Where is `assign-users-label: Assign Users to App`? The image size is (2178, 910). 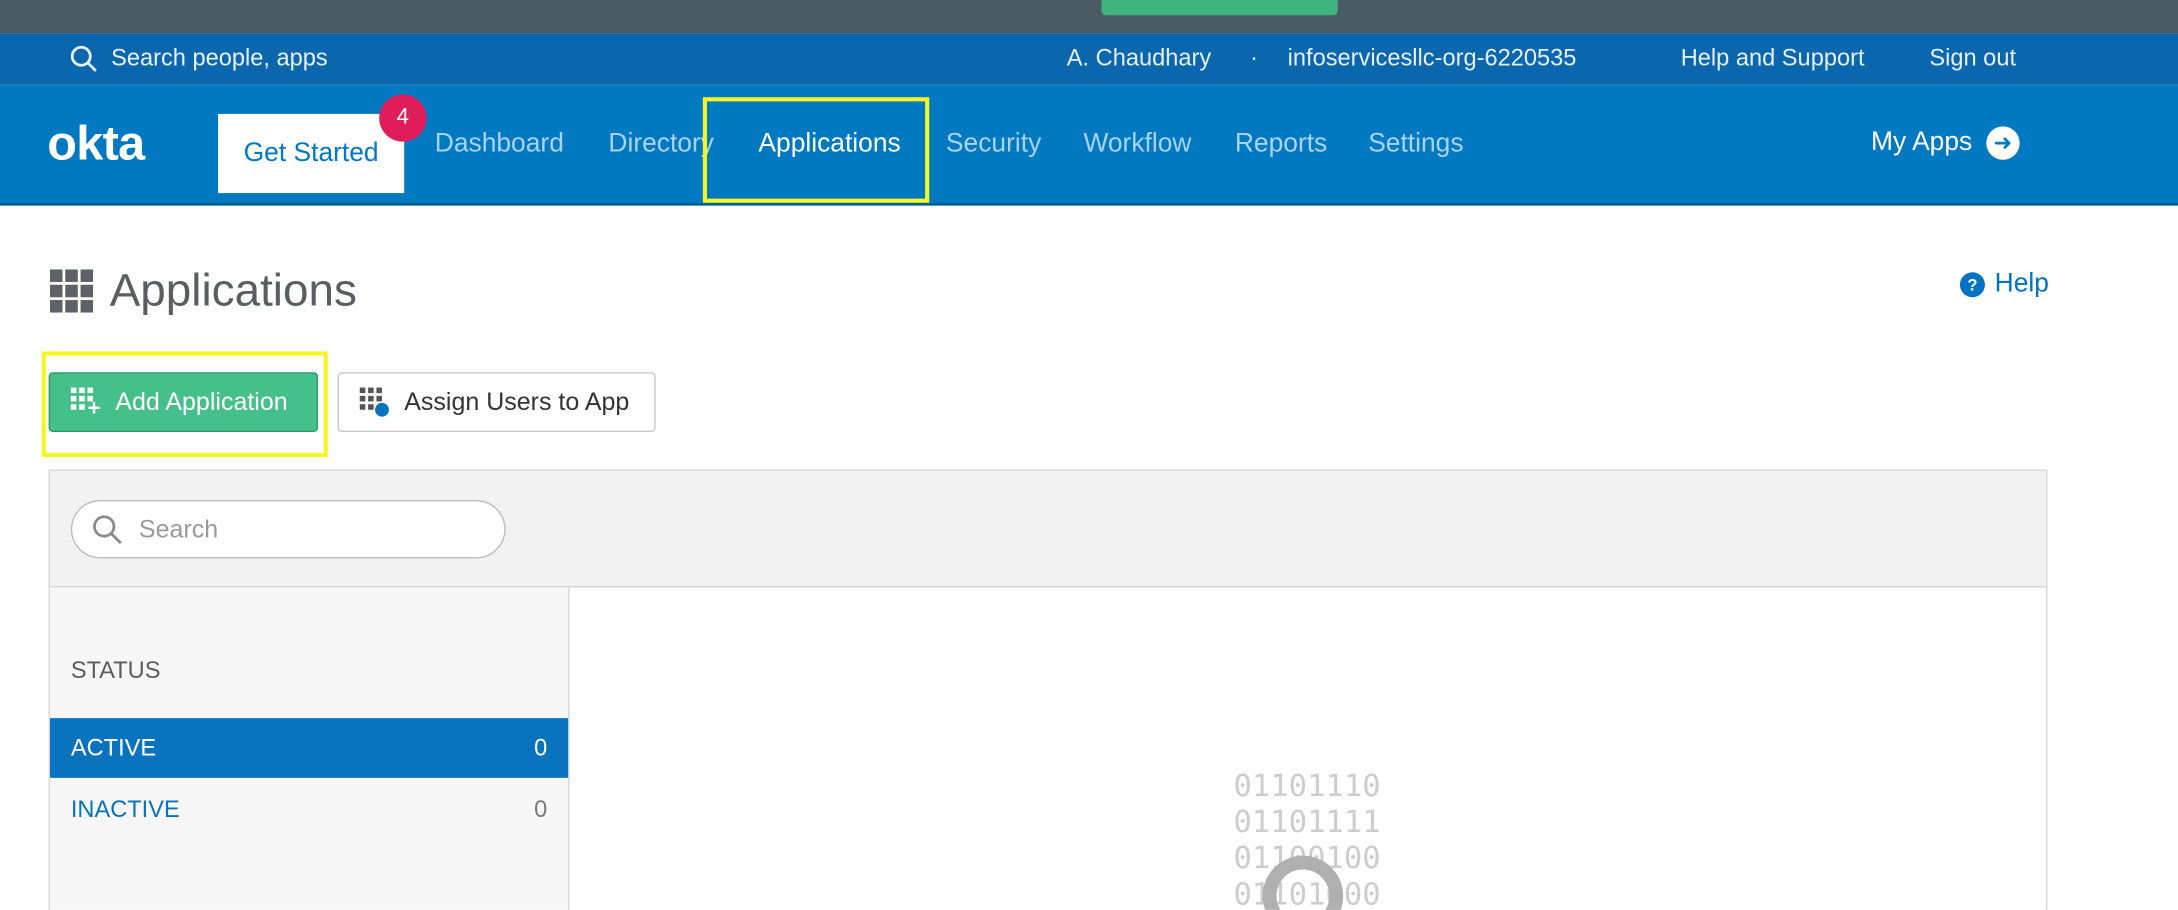 assign-users-label: Assign Users to App is located at coordinates (517, 401).